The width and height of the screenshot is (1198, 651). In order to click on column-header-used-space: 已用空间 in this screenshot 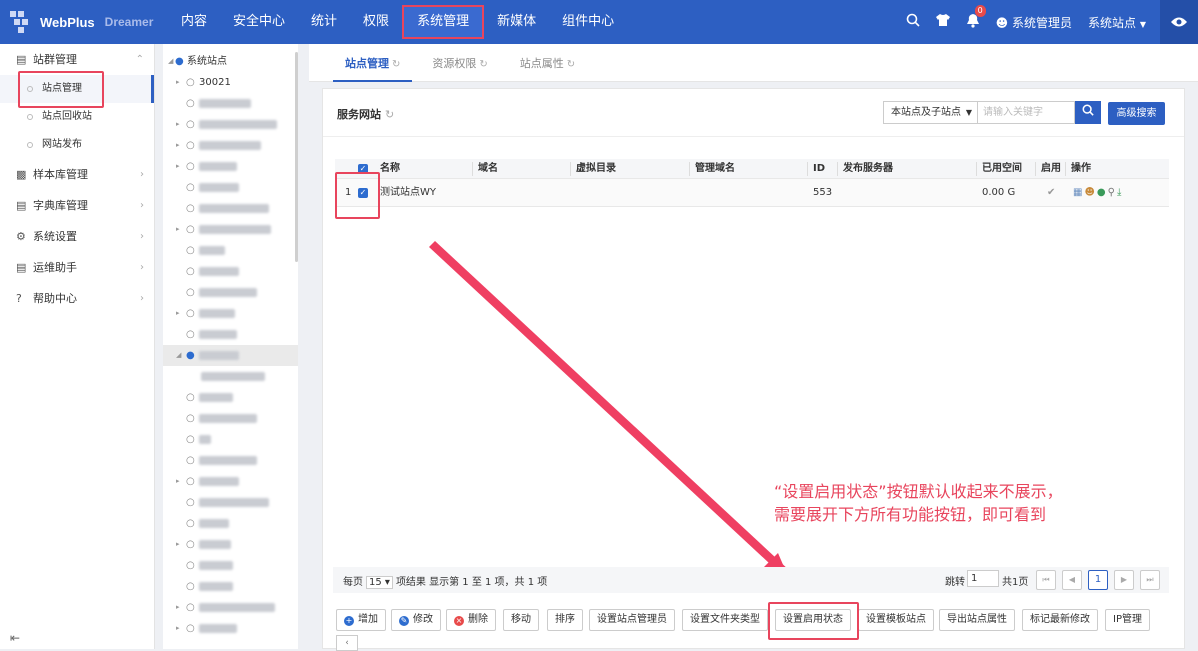, I will do `click(1002, 169)`.